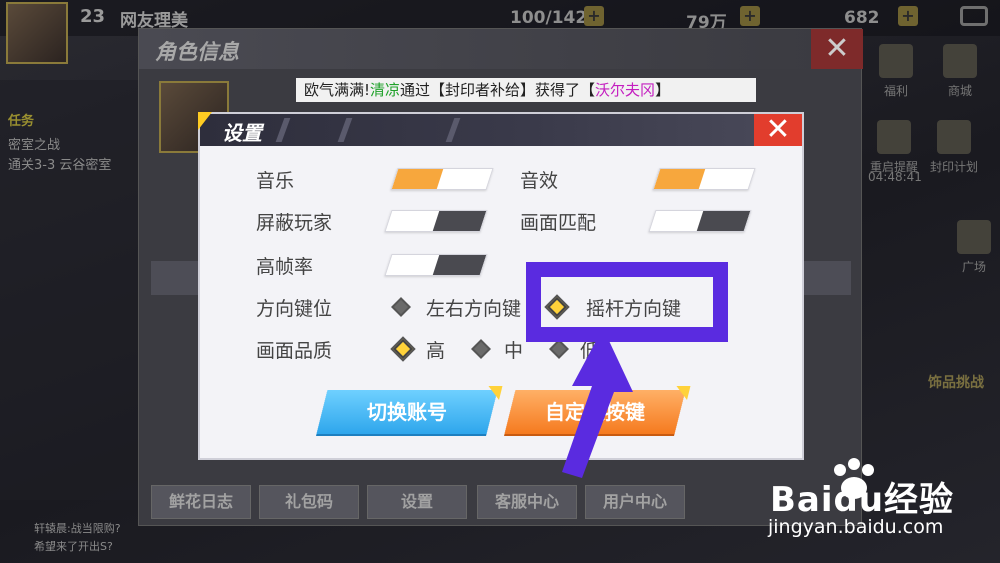 The height and width of the screenshot is (563, 1000). What do you see at coordinates (663, 90) in the screenshot?
I see `ticker-suffix: 】` at bounding box center [663, 90].